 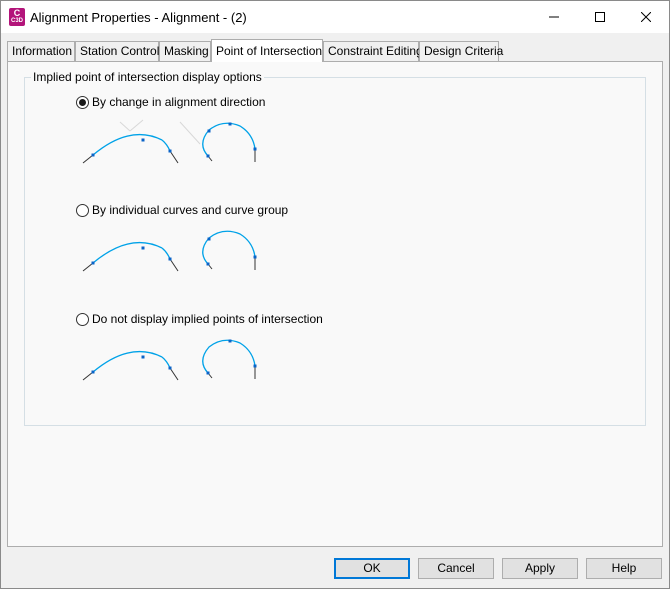 I want to click on tab-masking: Masking, so click(x=185, y=51).